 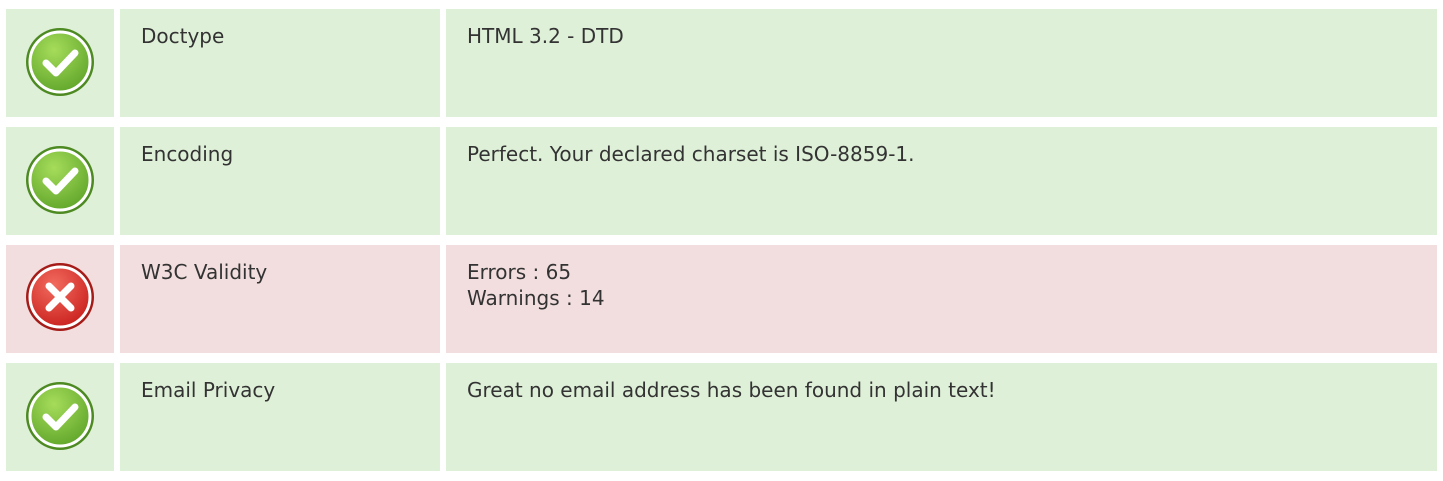 I want to click on row-label: W3C Validity, so click(x=280, y=299).